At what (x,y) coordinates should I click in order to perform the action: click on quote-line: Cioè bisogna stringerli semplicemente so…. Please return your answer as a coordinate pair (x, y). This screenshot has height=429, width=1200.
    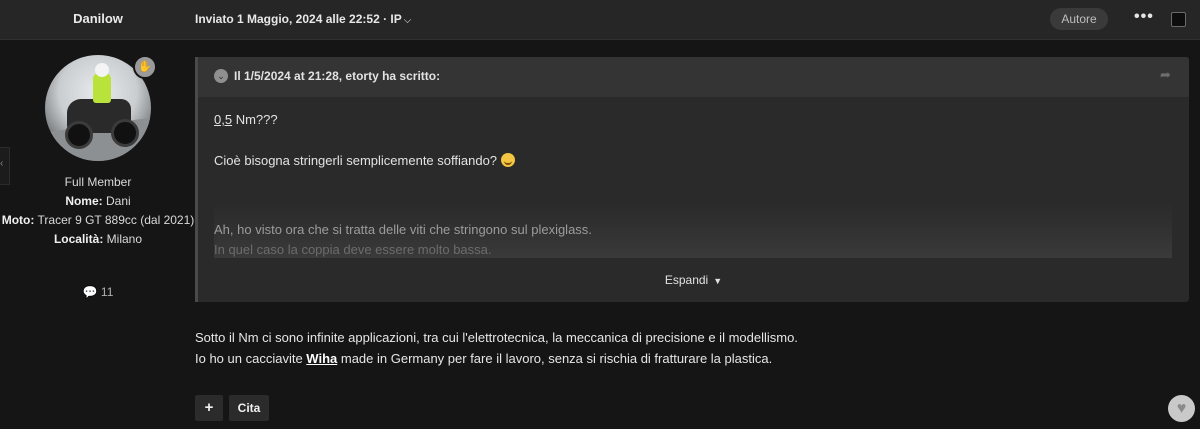
    Looking at the image, I should click on (365, 160).